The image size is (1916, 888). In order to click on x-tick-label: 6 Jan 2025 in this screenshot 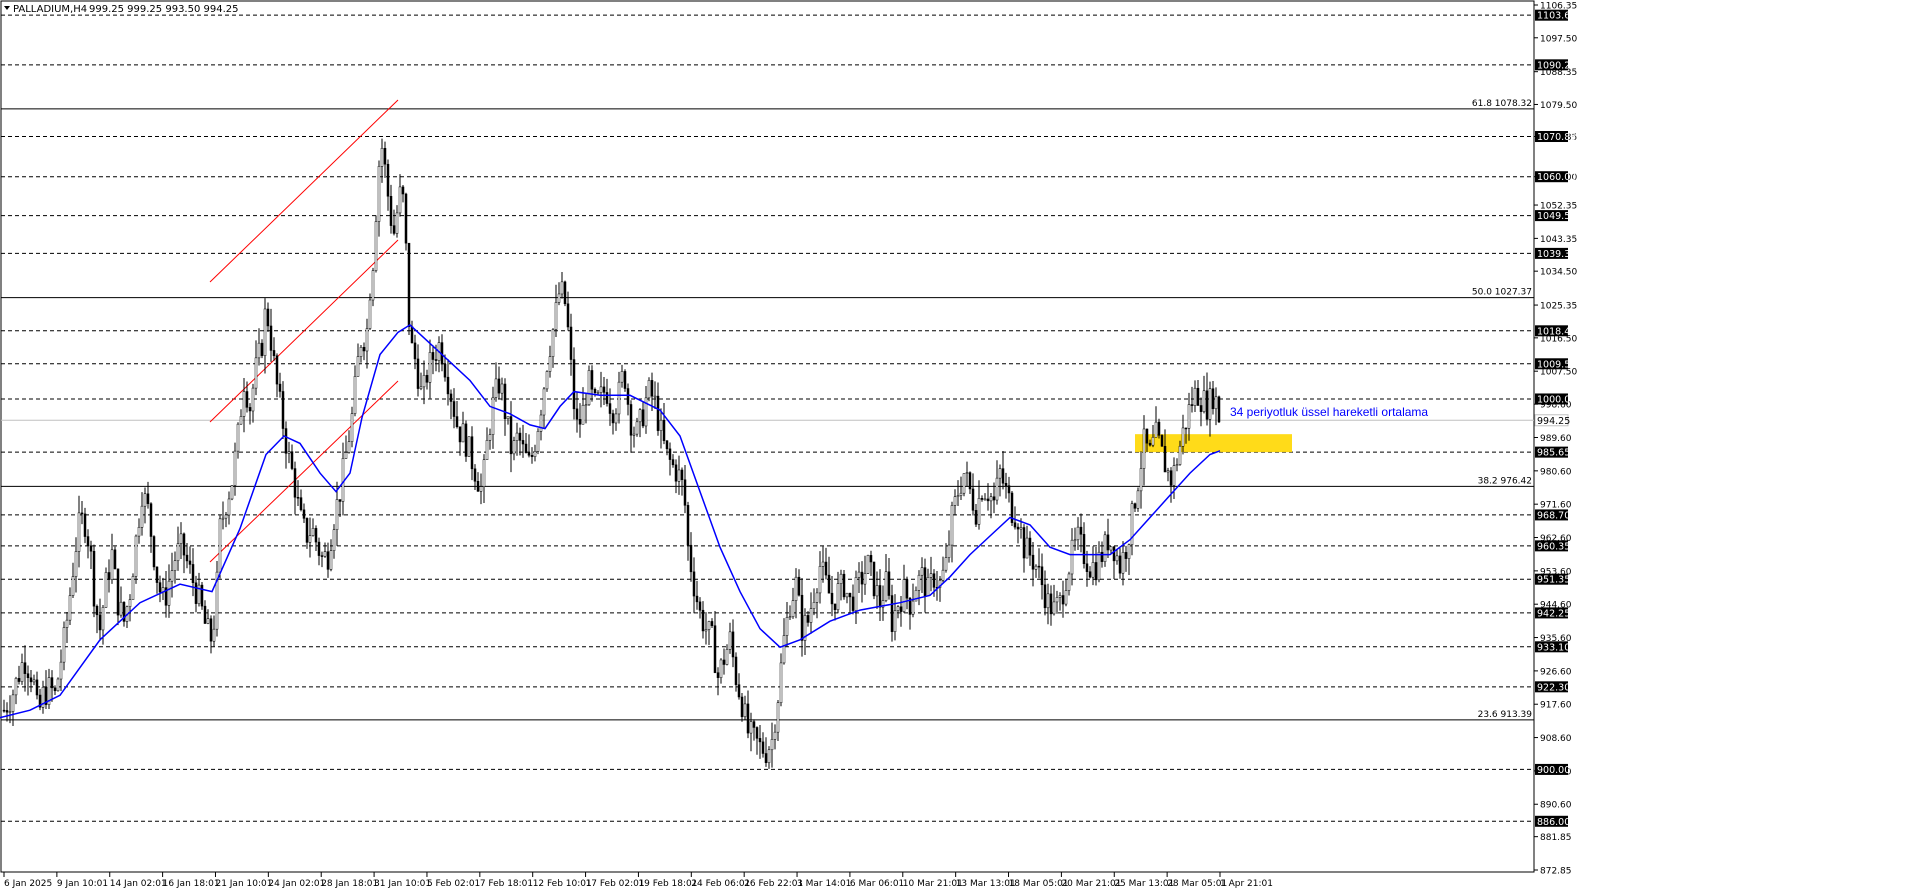, I will do `click(28, 883)`.